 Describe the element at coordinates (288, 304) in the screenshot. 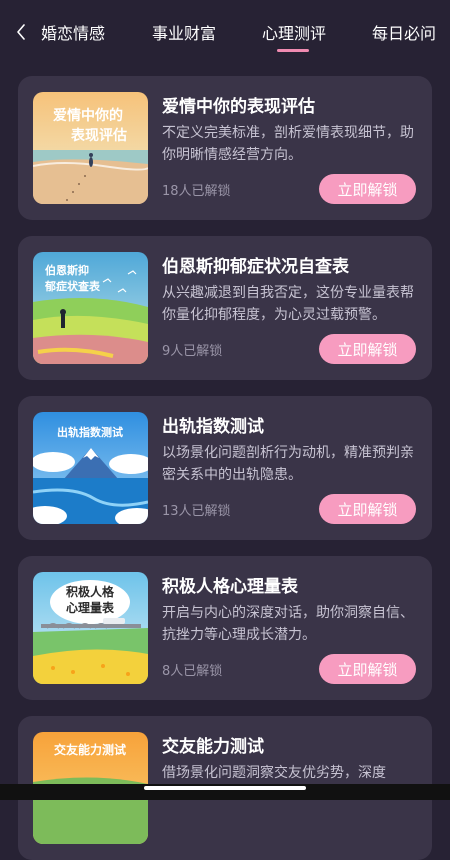

I see `card-description: 从兴趣减退到自我否定，这份专业量表帮你量化抑郁程度，为心灵过载预警。` at that location.